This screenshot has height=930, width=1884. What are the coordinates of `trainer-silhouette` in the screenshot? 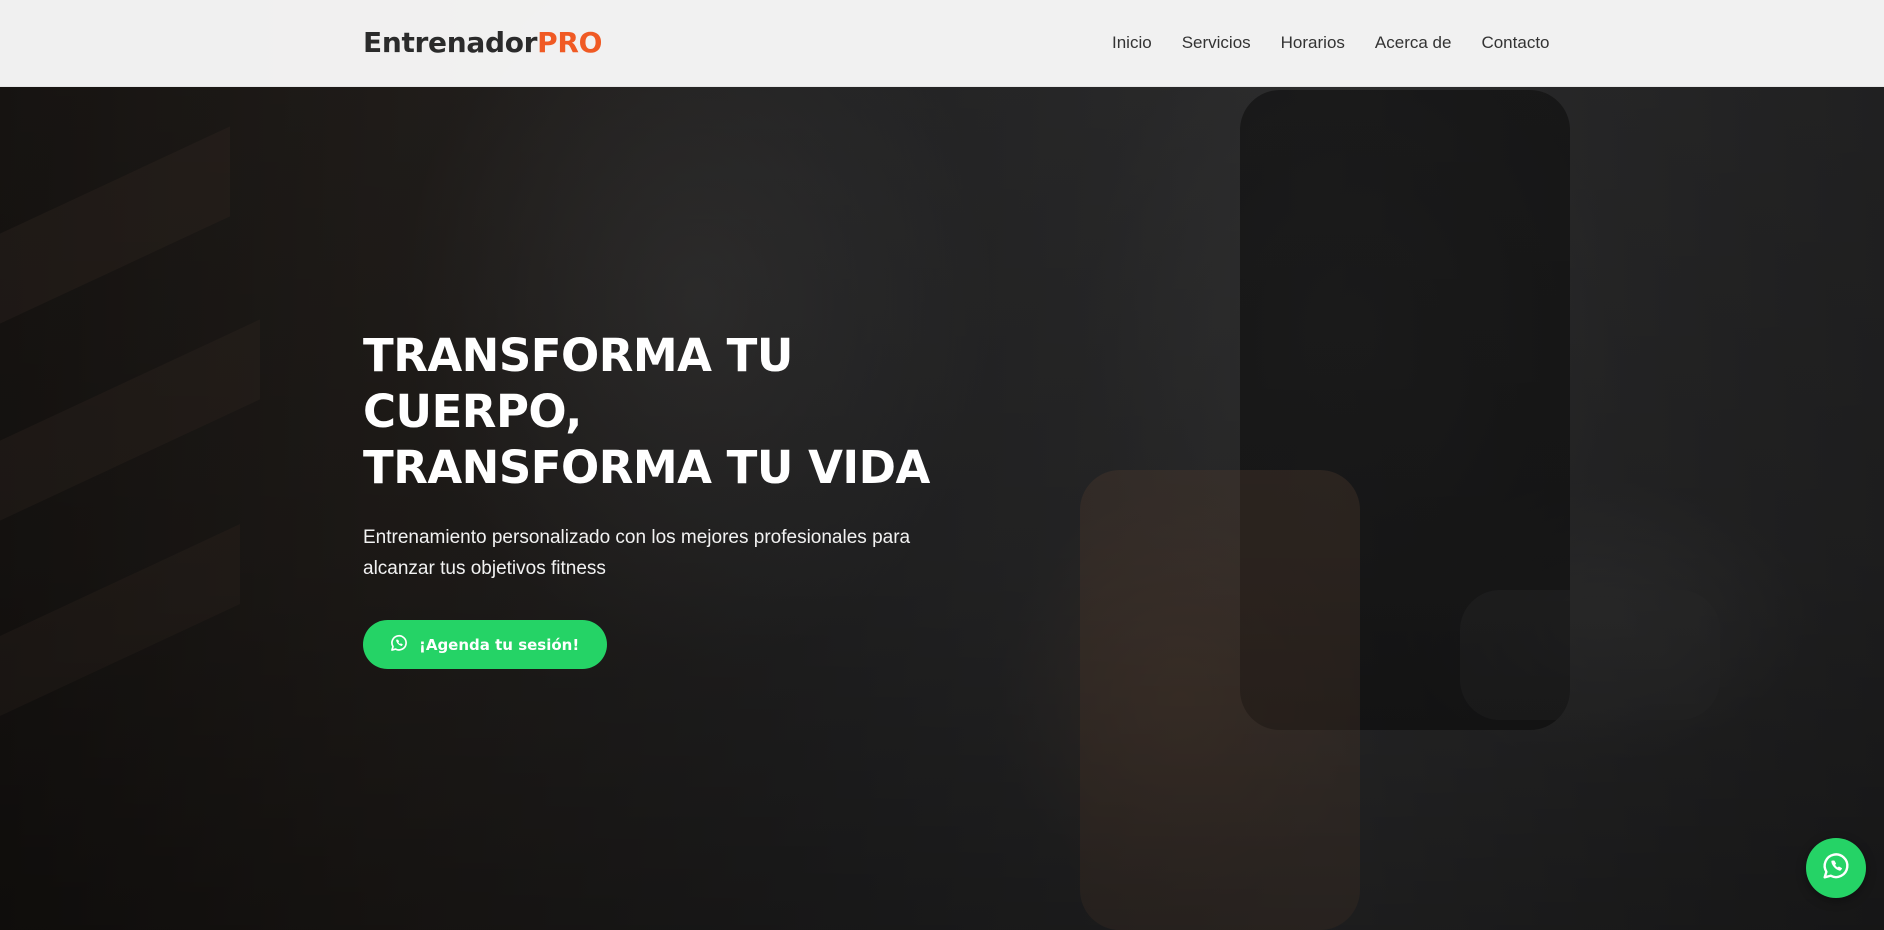 It's located at (1405, 410).